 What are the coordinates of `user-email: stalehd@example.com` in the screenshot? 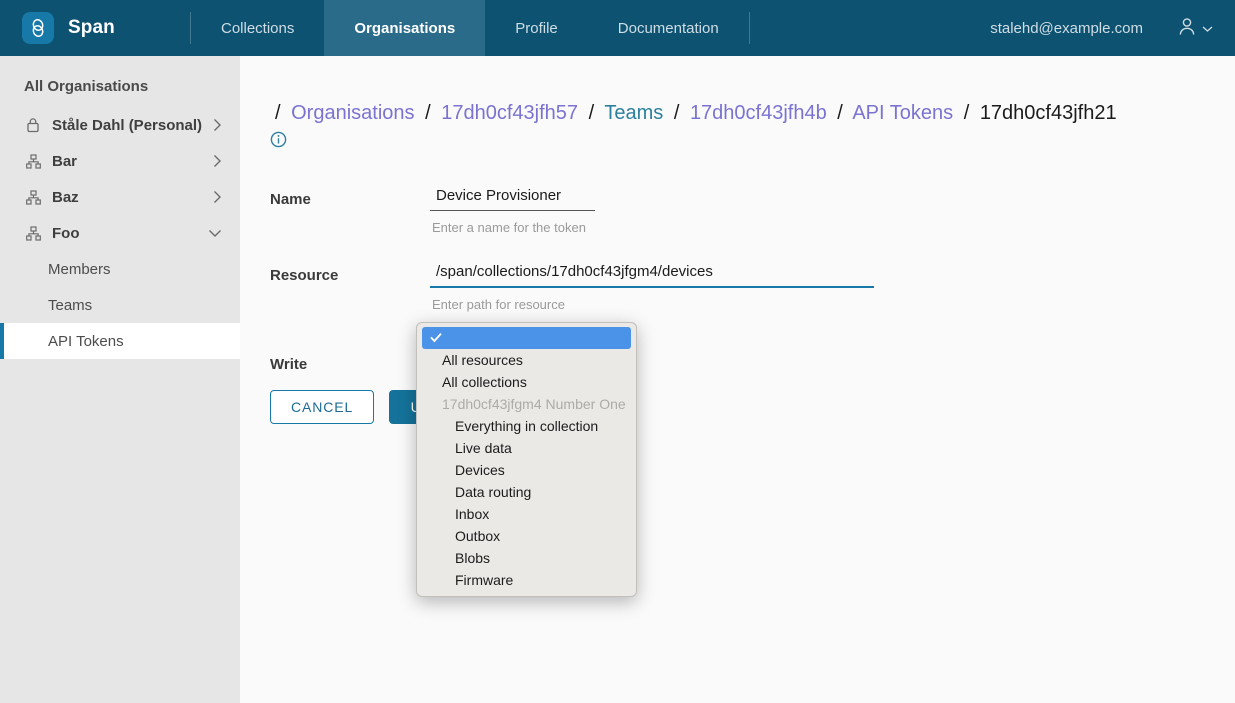 It's located at (1066, 28).